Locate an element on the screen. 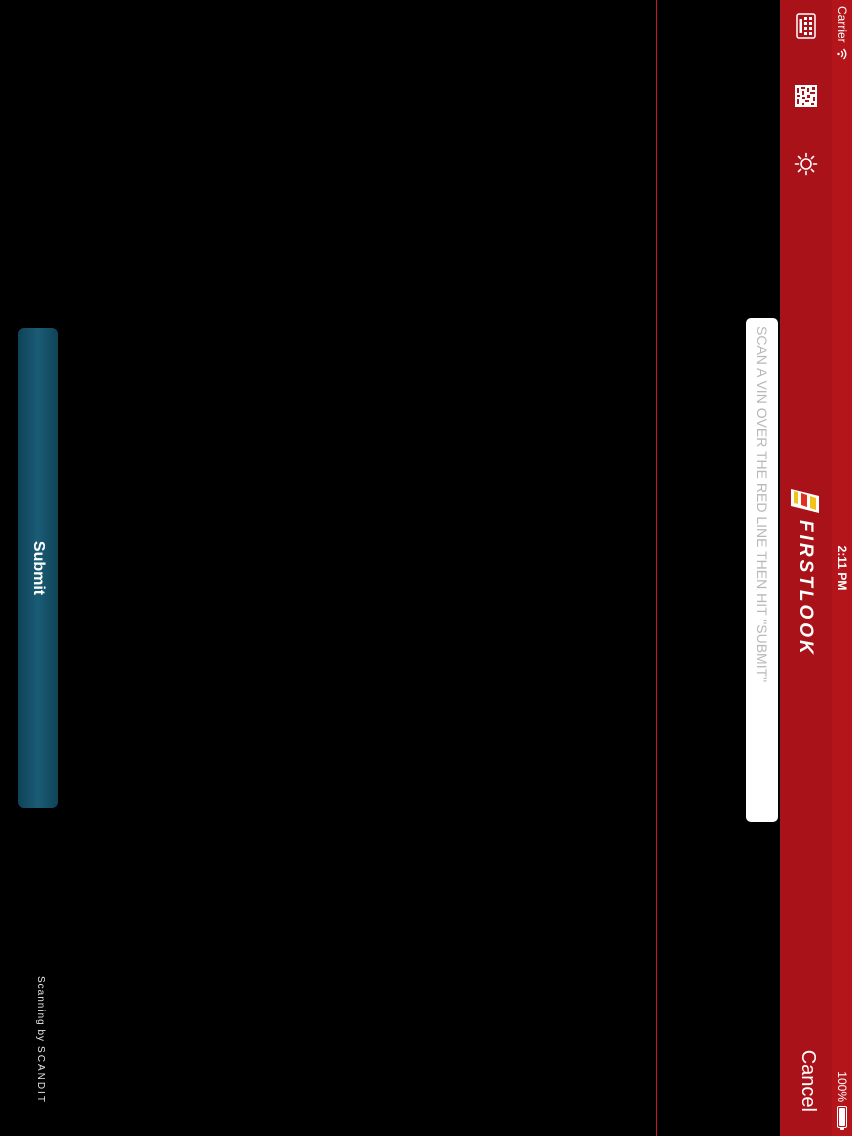  flashlight-button is located at coordinates (806, 164).